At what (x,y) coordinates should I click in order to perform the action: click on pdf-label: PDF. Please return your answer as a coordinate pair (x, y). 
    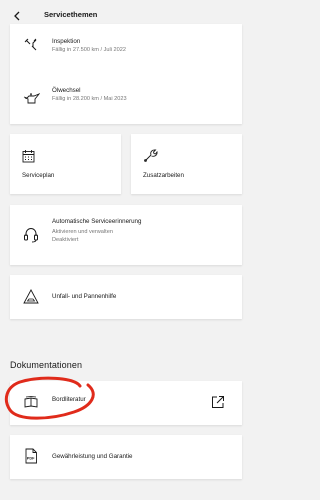
    Looking at the image, I should click on (31, 459).